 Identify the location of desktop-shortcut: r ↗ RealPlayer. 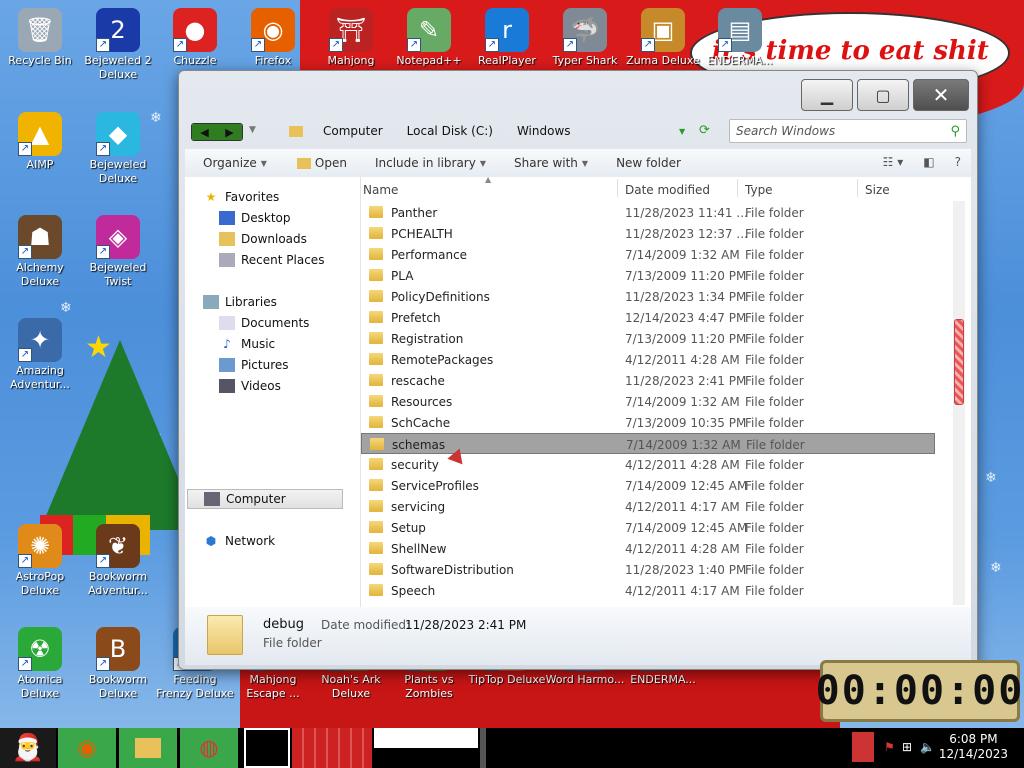
(507, 38).